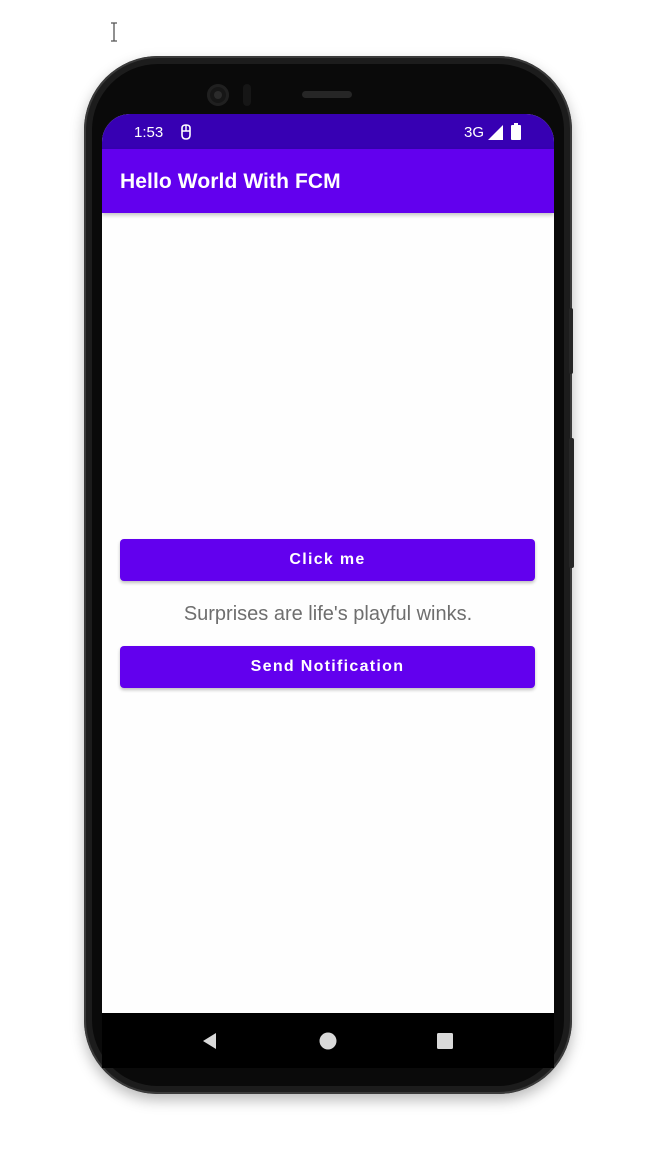 This screenshot has width=650, height=1152. Describe the element at coordinates (445, 1041) in the screenshot. I see `recents-square-icon` at that location.